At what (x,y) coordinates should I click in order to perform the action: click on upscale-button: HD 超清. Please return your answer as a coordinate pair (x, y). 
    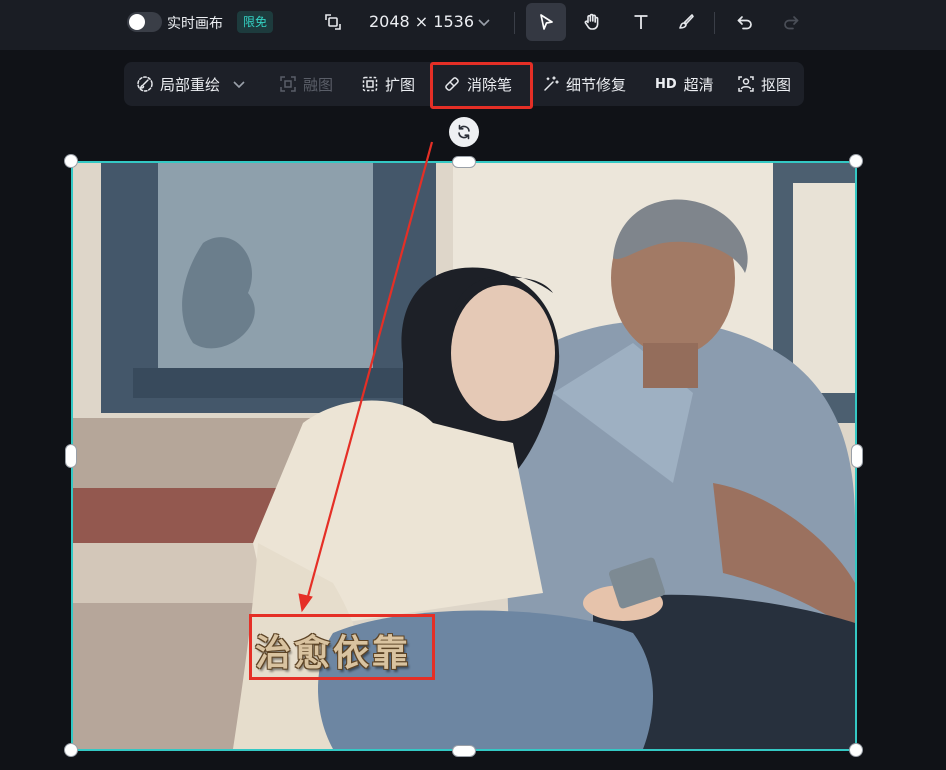
    Looking at the image, I should click on (684, 84).